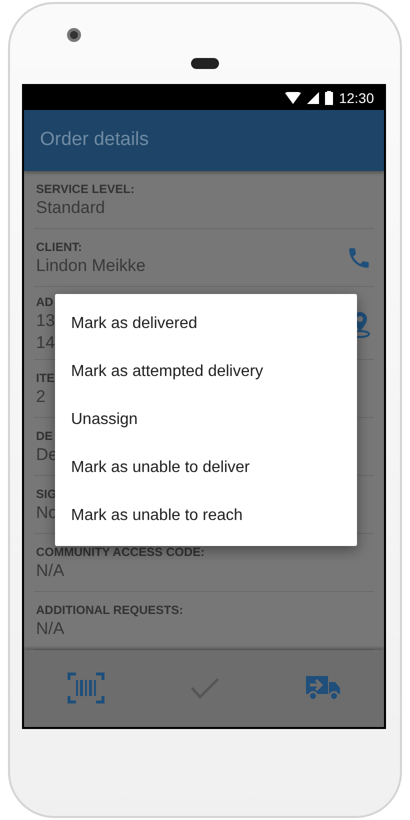 Image resolution: width=410 pixels, height=820 pixels. Describe the element at coordinates (206, 468) in the screenshot. I see `menu-item: Mark as unable to deliver` at that location.